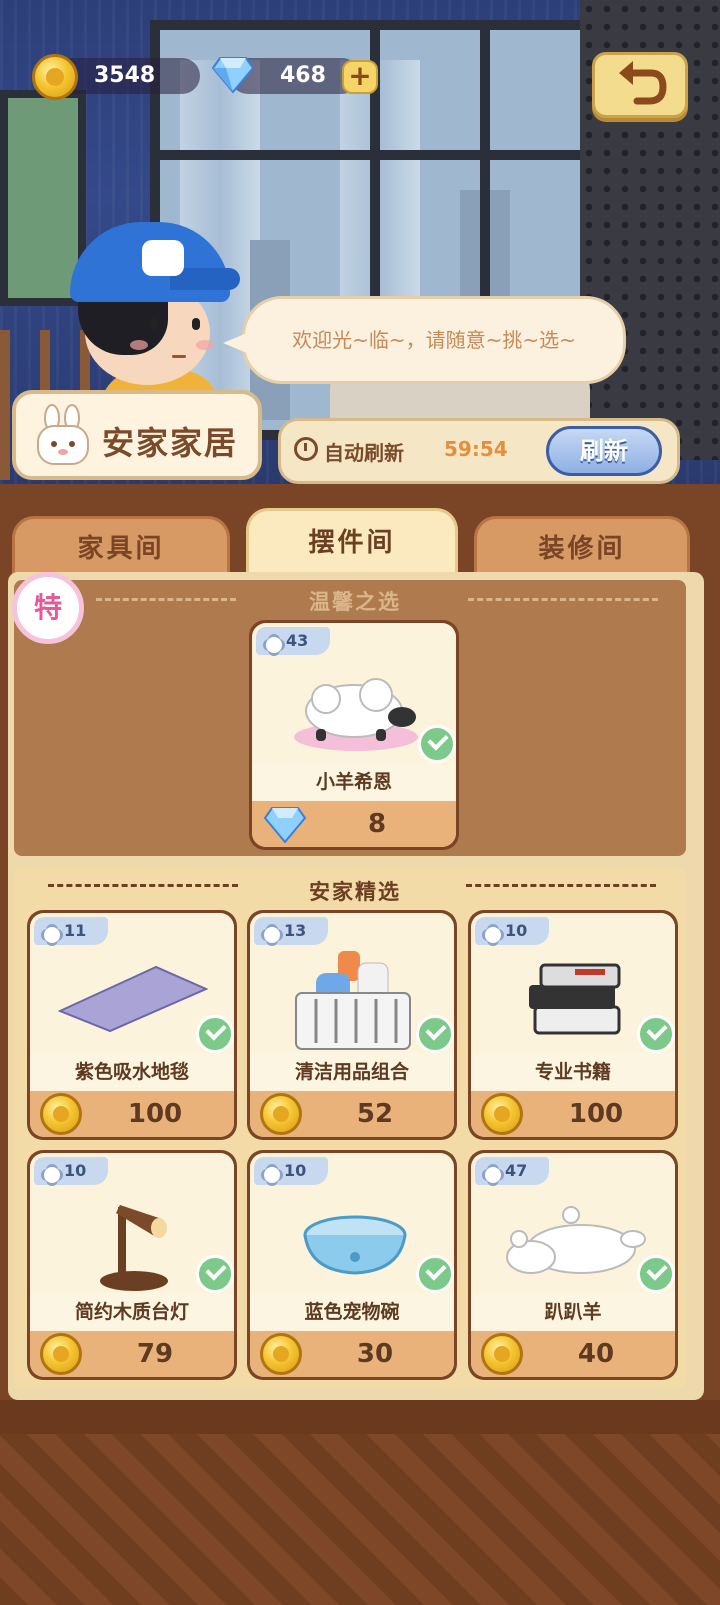 This screenshot has height=1605, width=720. Describe the element at coordinates (360, 77) in the screenshot. I see `add-gems-button: +` at that location.